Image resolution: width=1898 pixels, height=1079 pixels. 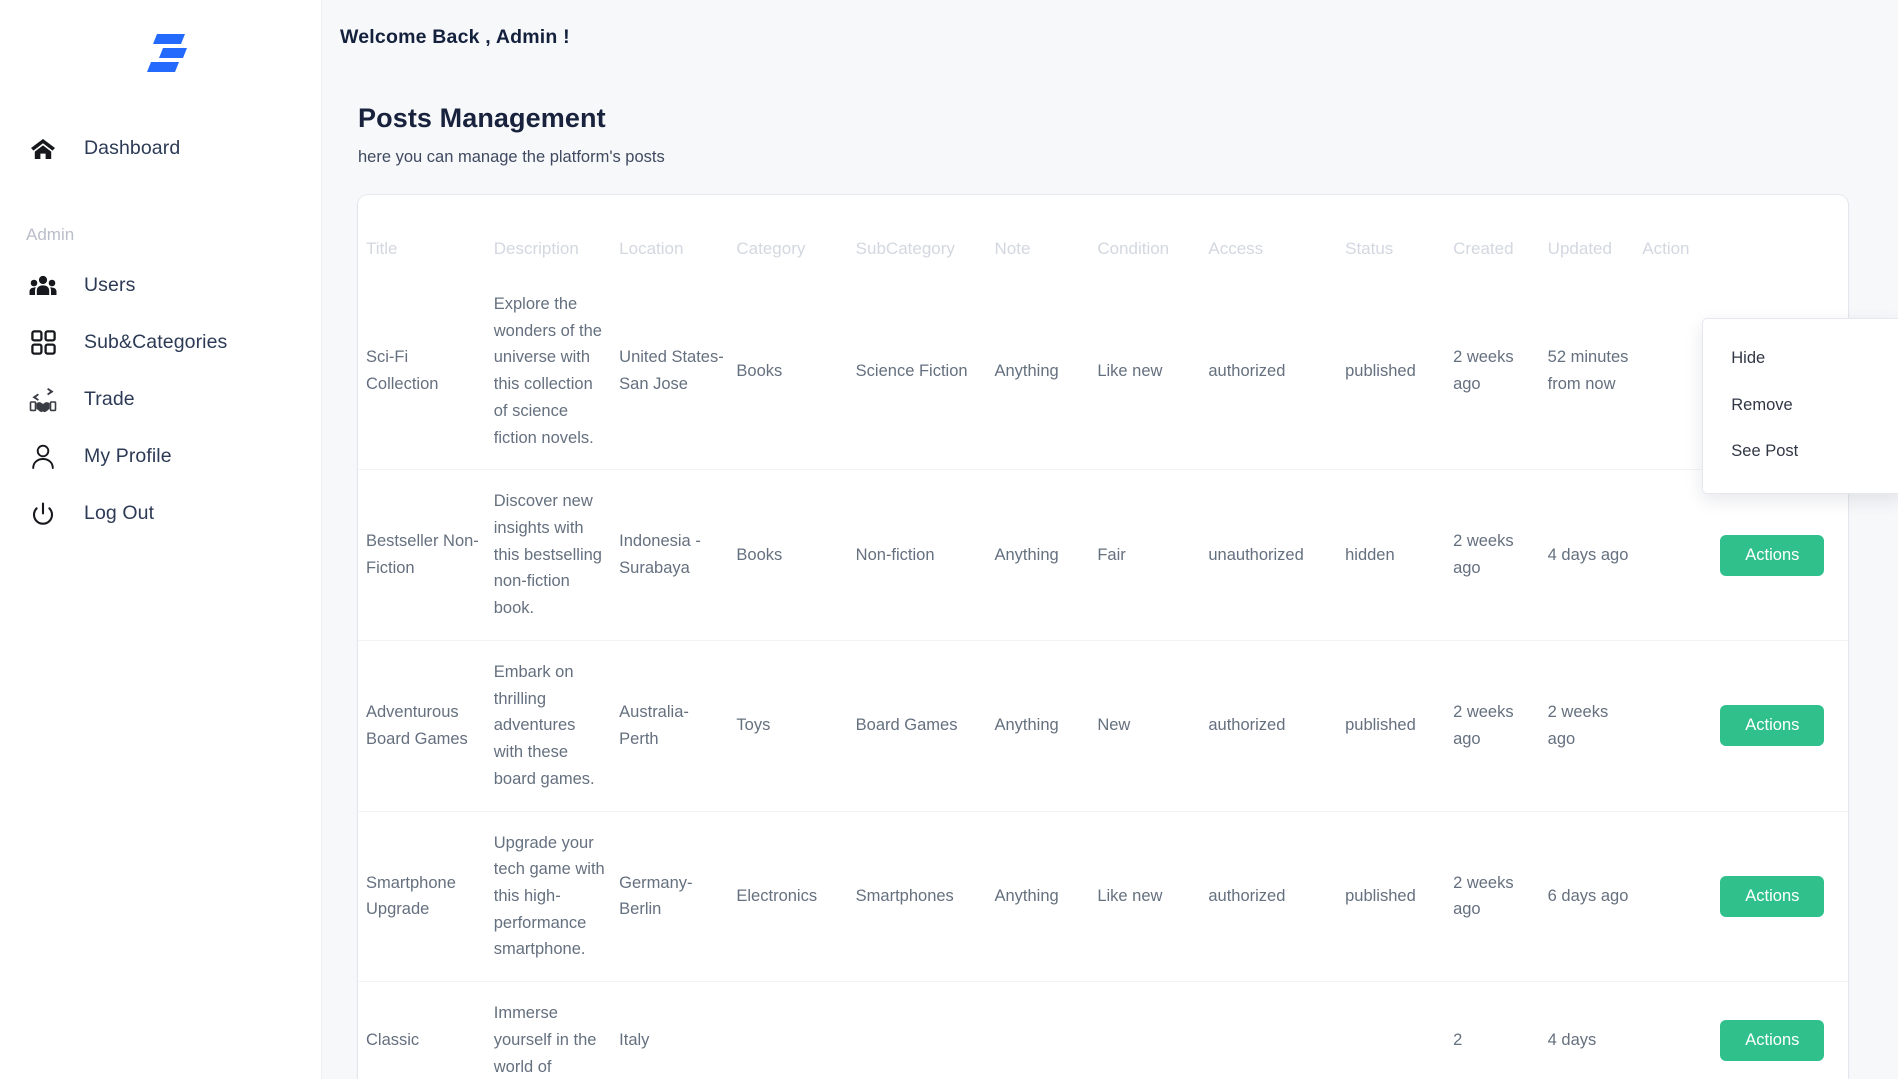 What do you see at coordinates (156, 342) in the screenshot?
I see `sidebar-item-label: Sub&Categories` at bounding box center [156, 342].